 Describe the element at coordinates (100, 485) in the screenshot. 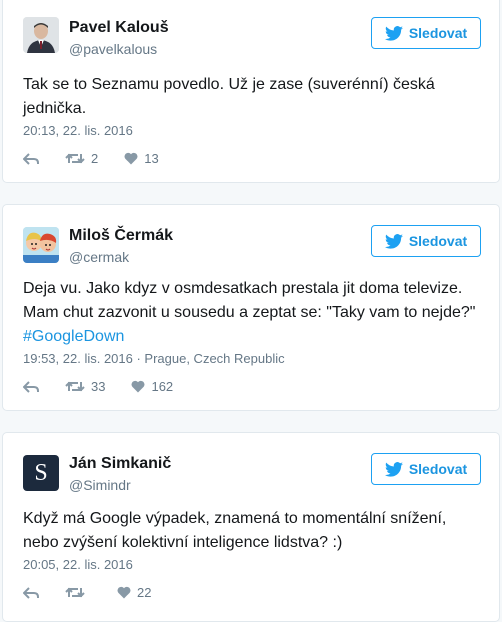

I see `author-handle: @Simindr` at that location.